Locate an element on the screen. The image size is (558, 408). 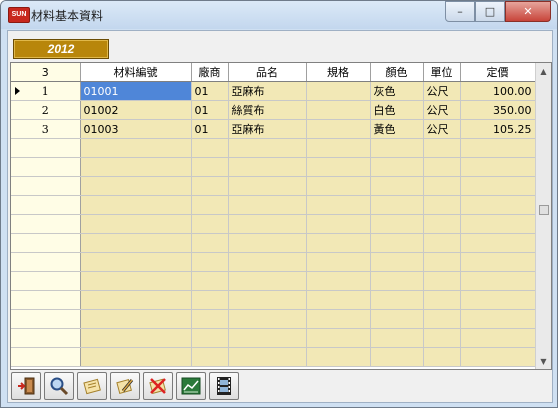
row-header: 3 is located at coordinates (46, 129).